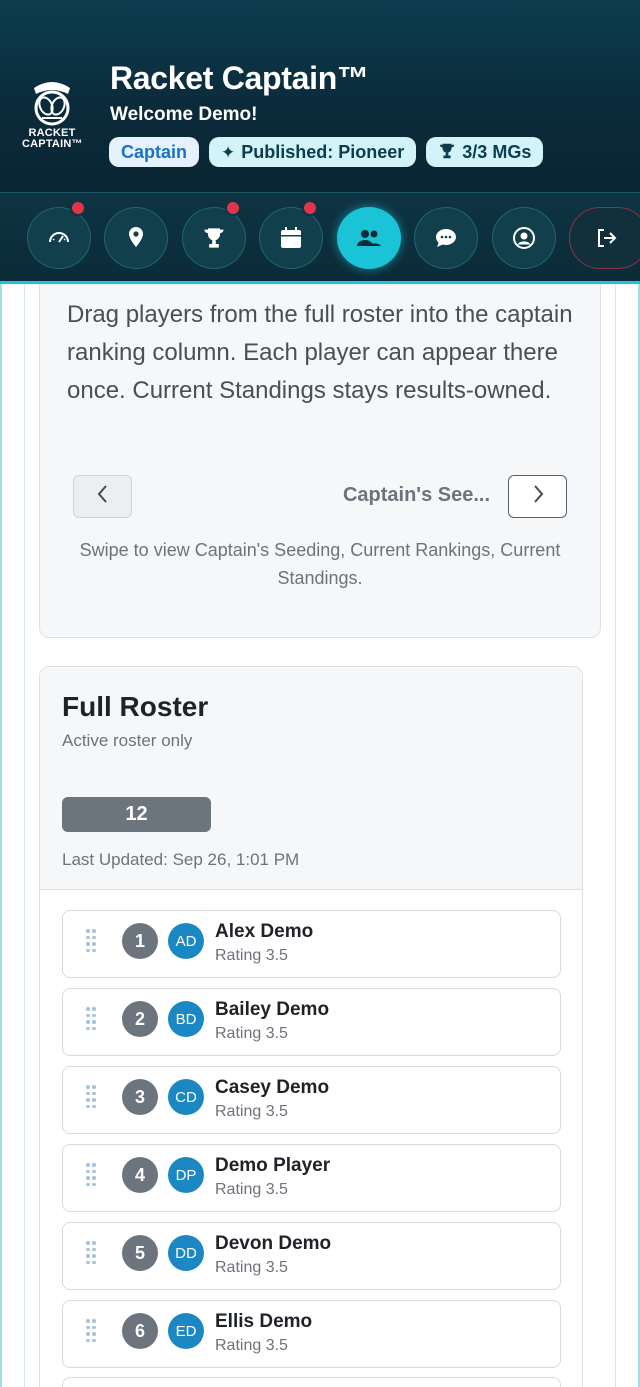  I want to click on carousel-prev-button, so click(102, 496).